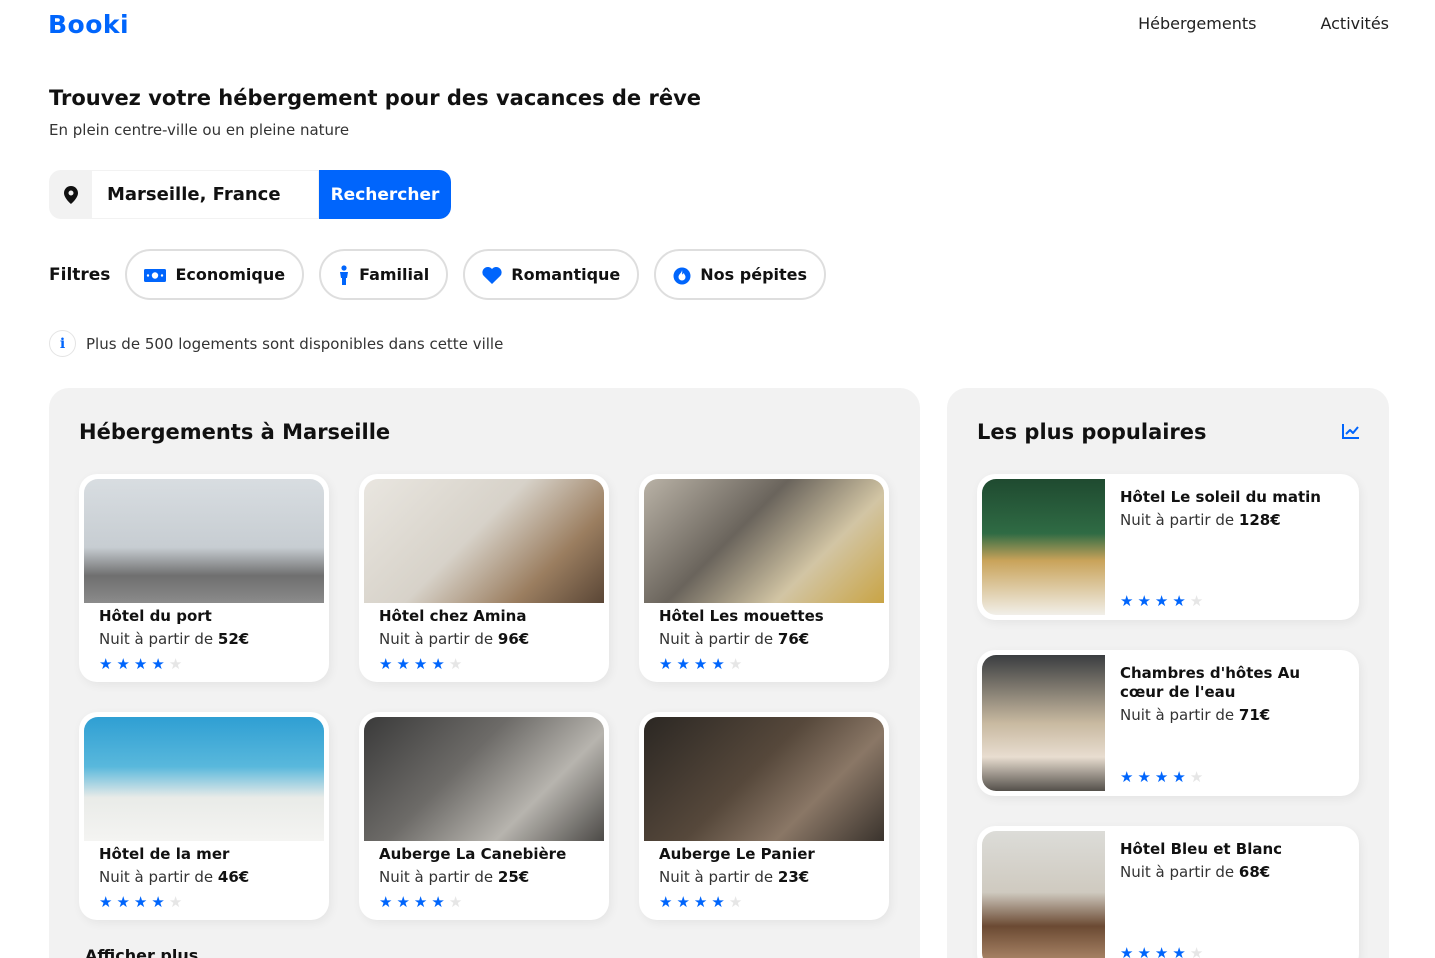 This screenshot has height=958, width=1435. I want to click on hotel-name: Auberge Le Panier, so click(737, 854).